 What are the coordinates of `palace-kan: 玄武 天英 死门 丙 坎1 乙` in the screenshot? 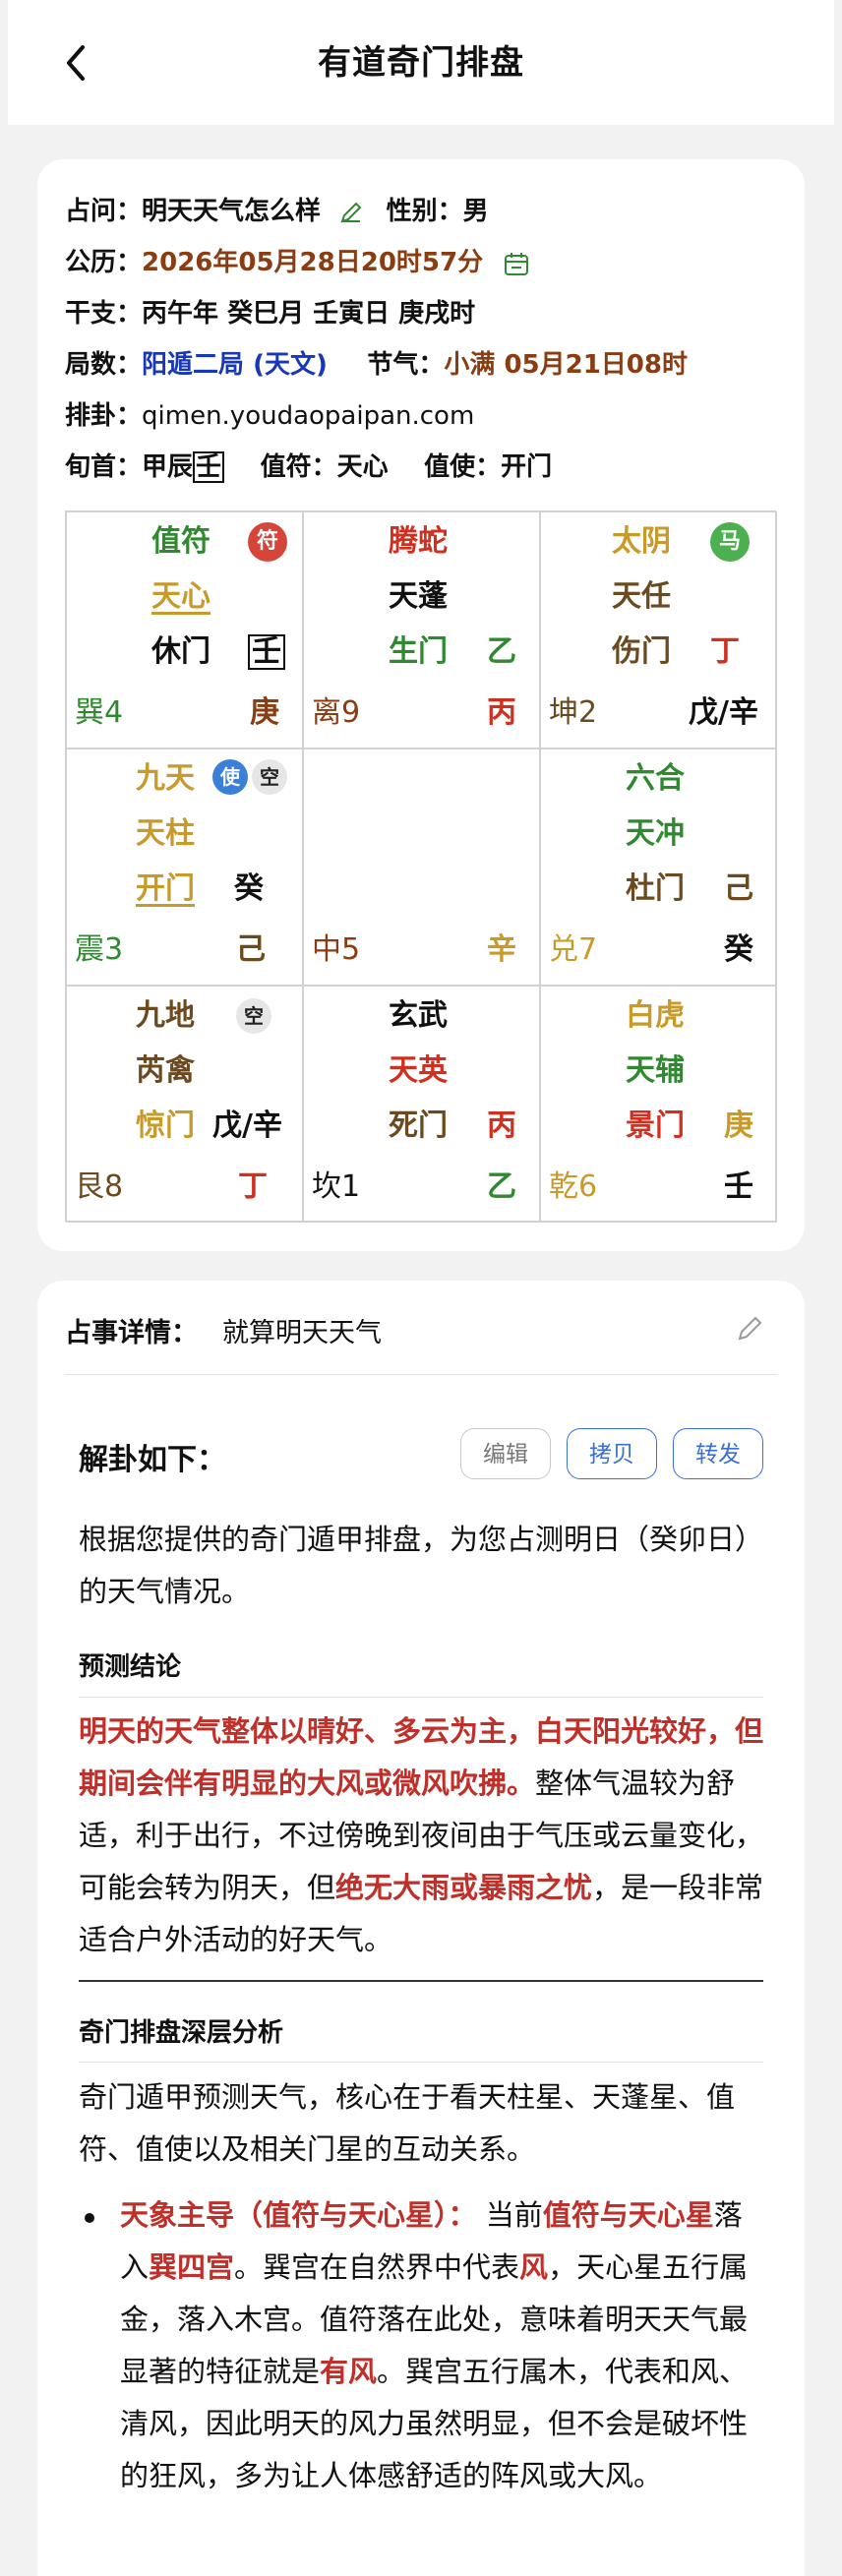 It's located at (422, 1104).